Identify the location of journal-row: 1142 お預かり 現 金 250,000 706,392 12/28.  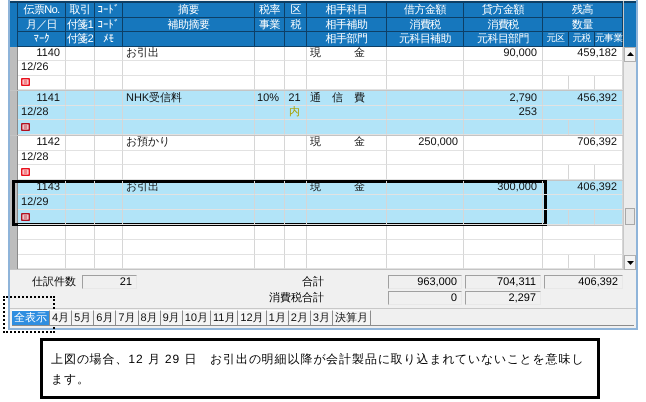
(316, 158).